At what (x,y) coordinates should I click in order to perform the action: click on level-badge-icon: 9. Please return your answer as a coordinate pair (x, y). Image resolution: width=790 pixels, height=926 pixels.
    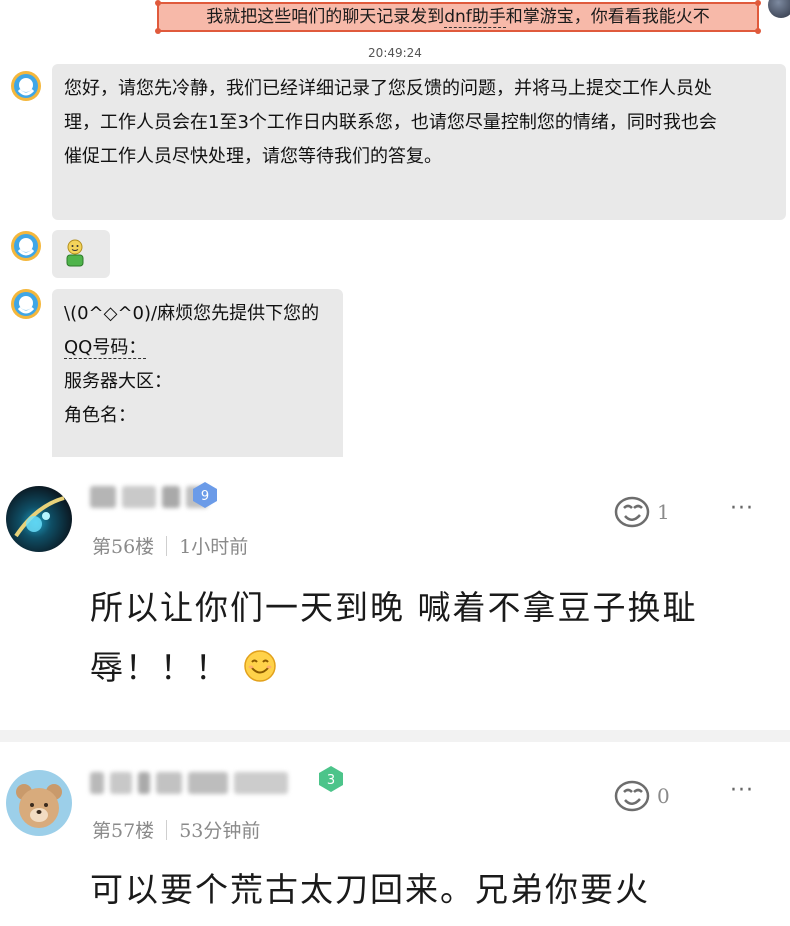
    Looking at the image, I should click on (205, 495).